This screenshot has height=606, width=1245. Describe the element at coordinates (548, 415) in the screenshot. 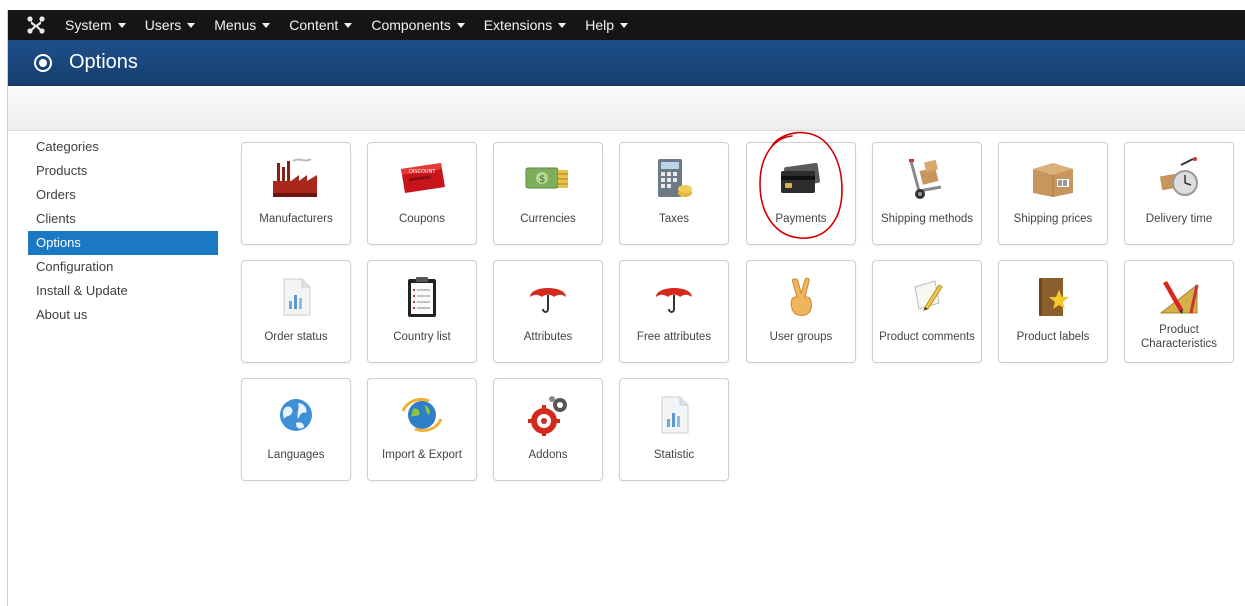

I see `gears-icon` at that location.